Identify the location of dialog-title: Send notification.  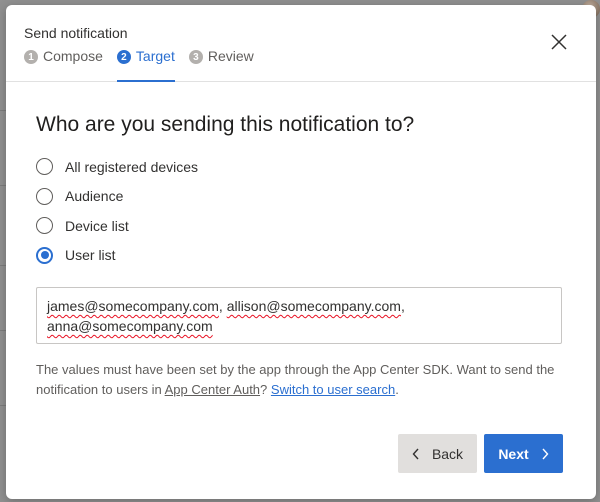
(76, 33).